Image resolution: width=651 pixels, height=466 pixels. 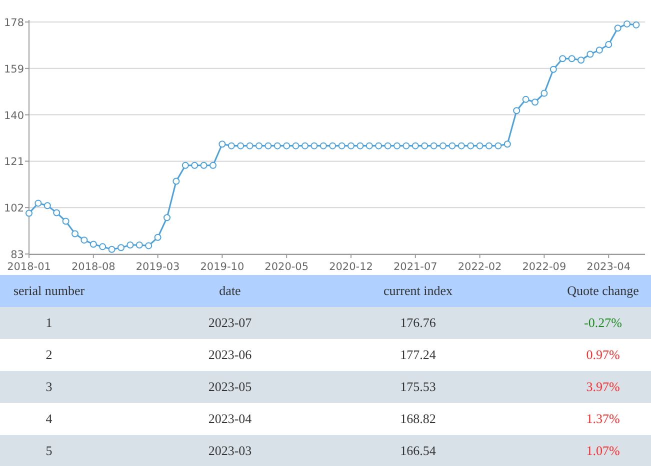 What do you see at coordinates (351, 267) in the screenshot?
I see `x-tick-label: 2020-12` at bounding box center [351, 267].